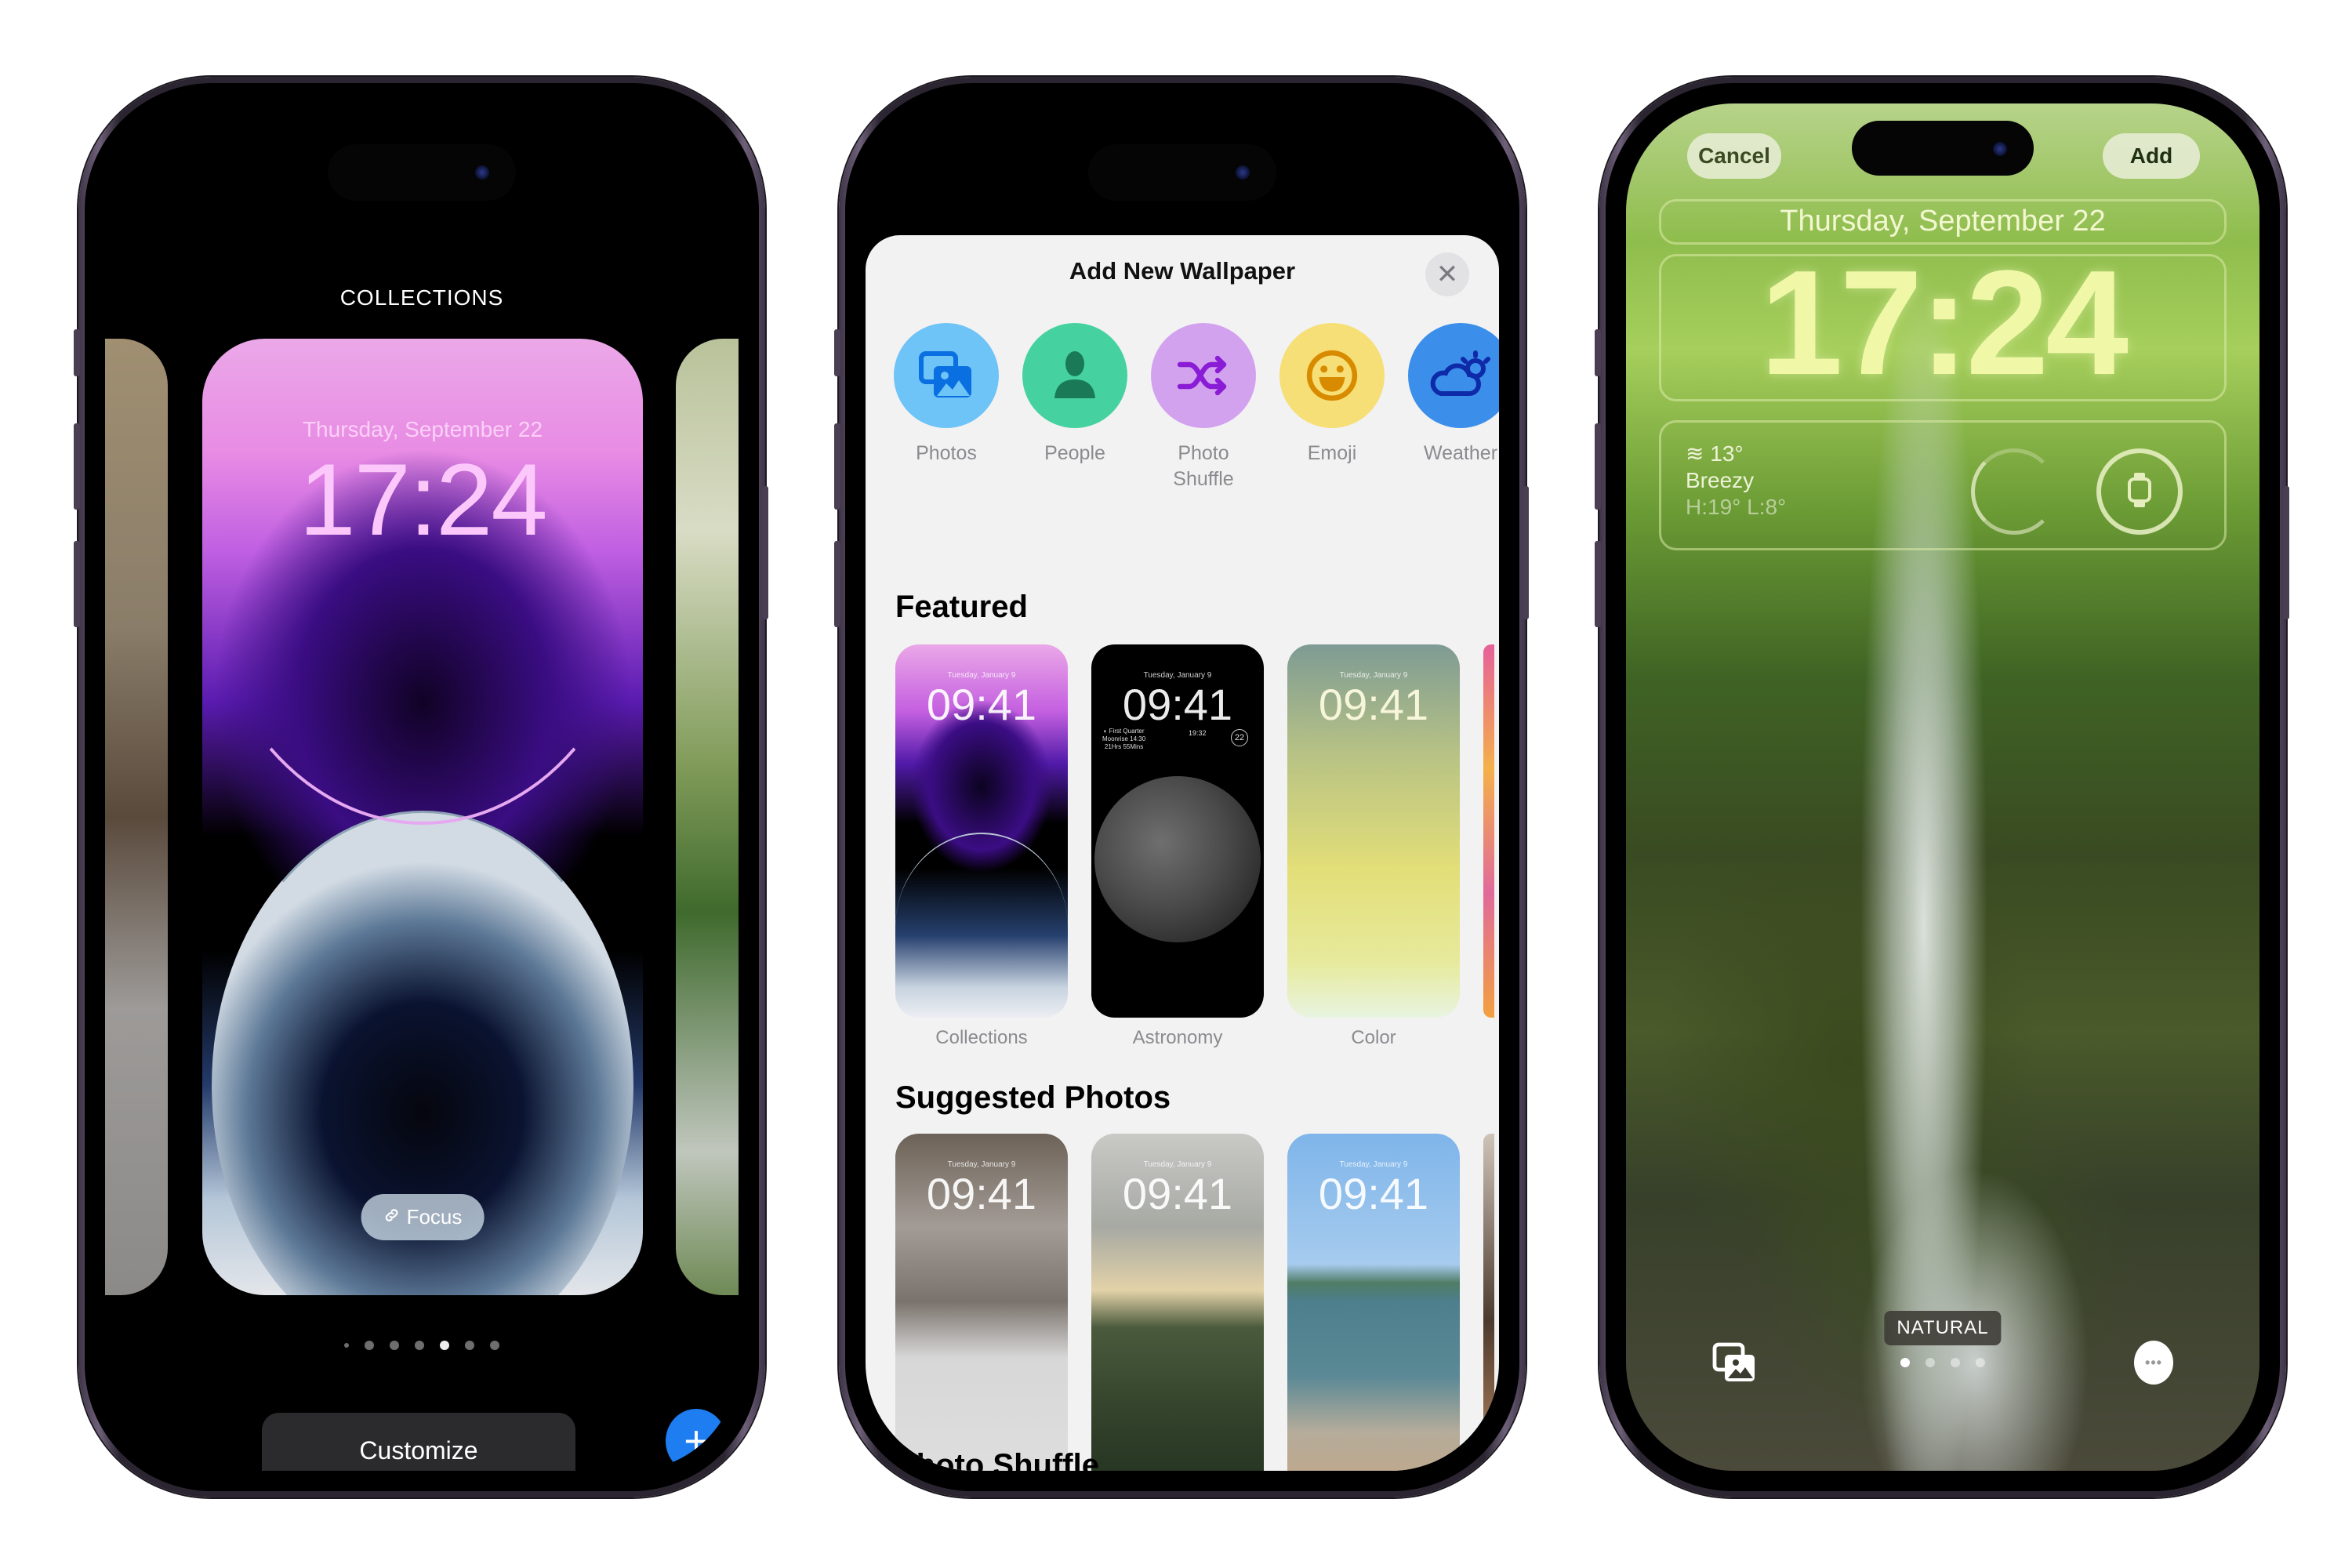  I want to click on link-icon, so click(392, 1217).